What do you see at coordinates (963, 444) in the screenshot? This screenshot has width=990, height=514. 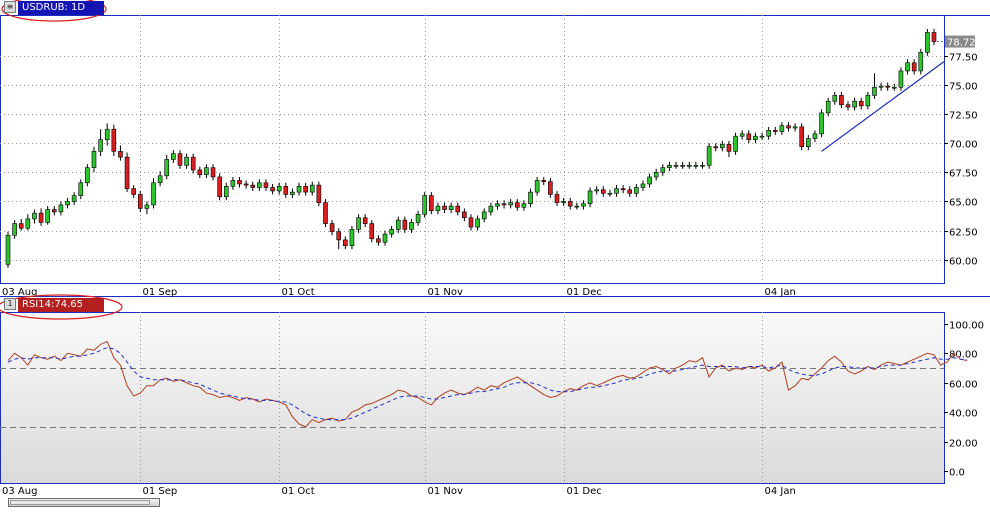 I see `rsi-y-tick-label: 20.00` at bounding box center [963, 444].